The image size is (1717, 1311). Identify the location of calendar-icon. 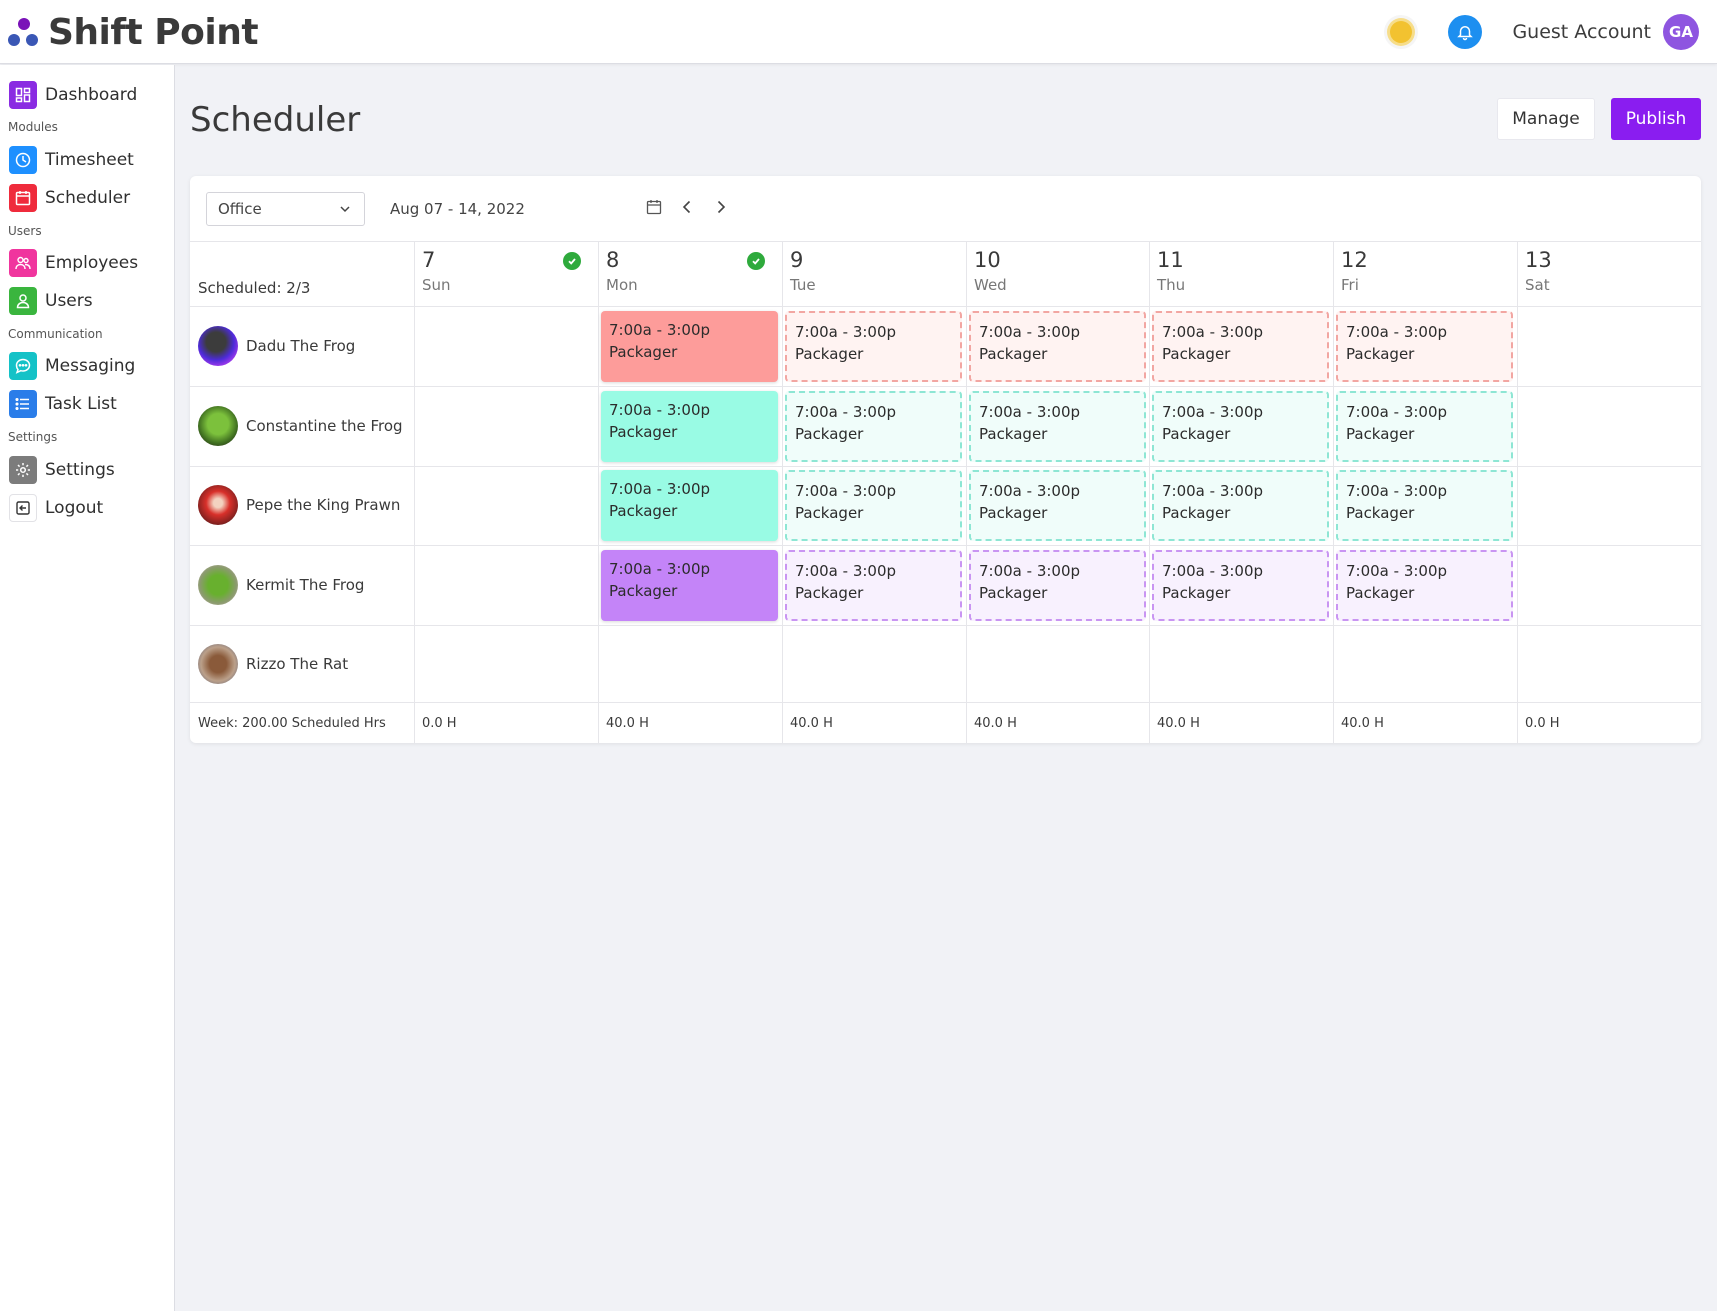
(23, 198).